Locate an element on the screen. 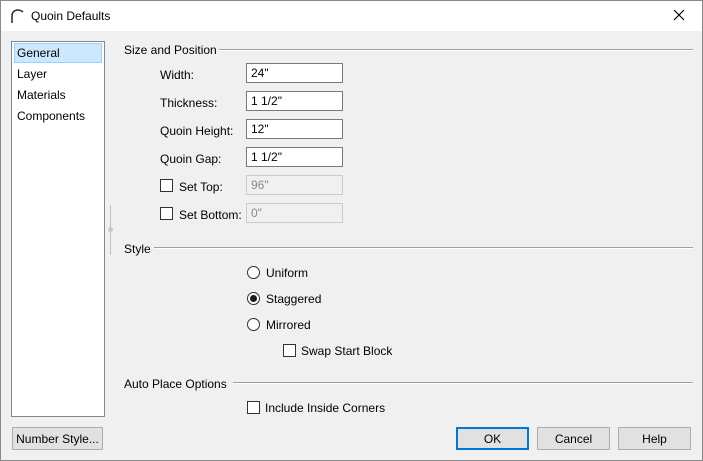  sidebar-item-layer: Layer is located at coordinates (58, 74).